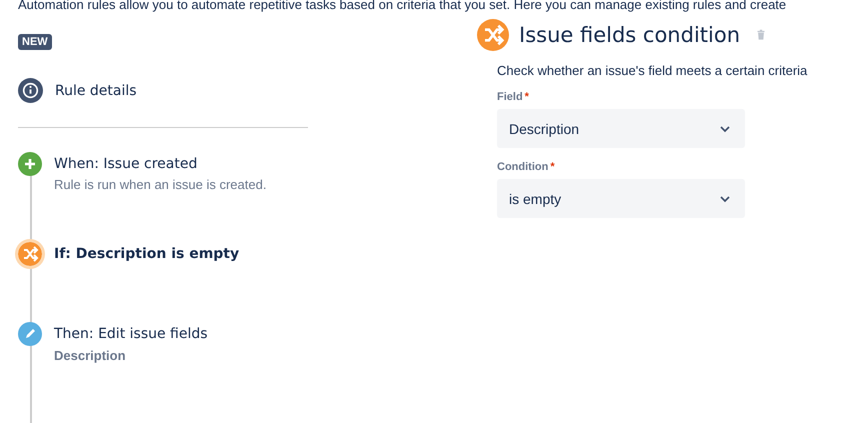  What do you see at coordinates (96, 90) in the screenshot?
I see `rule-details-link: Rule details` at bounding box center [96, 90].